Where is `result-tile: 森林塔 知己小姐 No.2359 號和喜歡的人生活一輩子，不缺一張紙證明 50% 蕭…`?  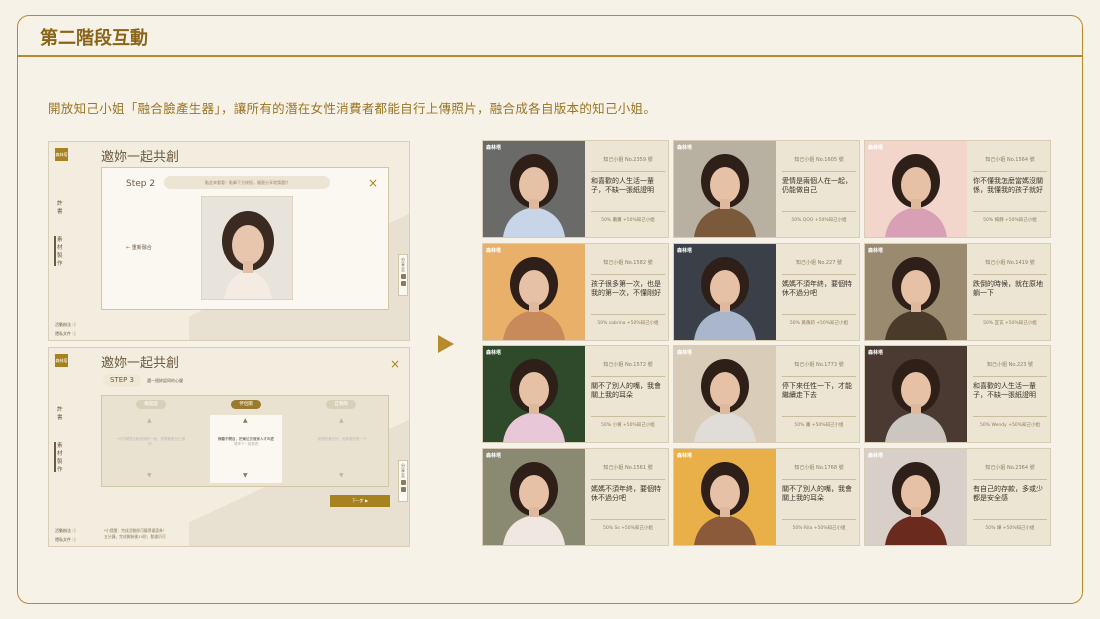
result-tile: 森林塔 知己小姐 No.2359 號和喜歡的人生活一輩子，不缺一張紙證明 50% 蕭… is located at coordinates (575, 189).